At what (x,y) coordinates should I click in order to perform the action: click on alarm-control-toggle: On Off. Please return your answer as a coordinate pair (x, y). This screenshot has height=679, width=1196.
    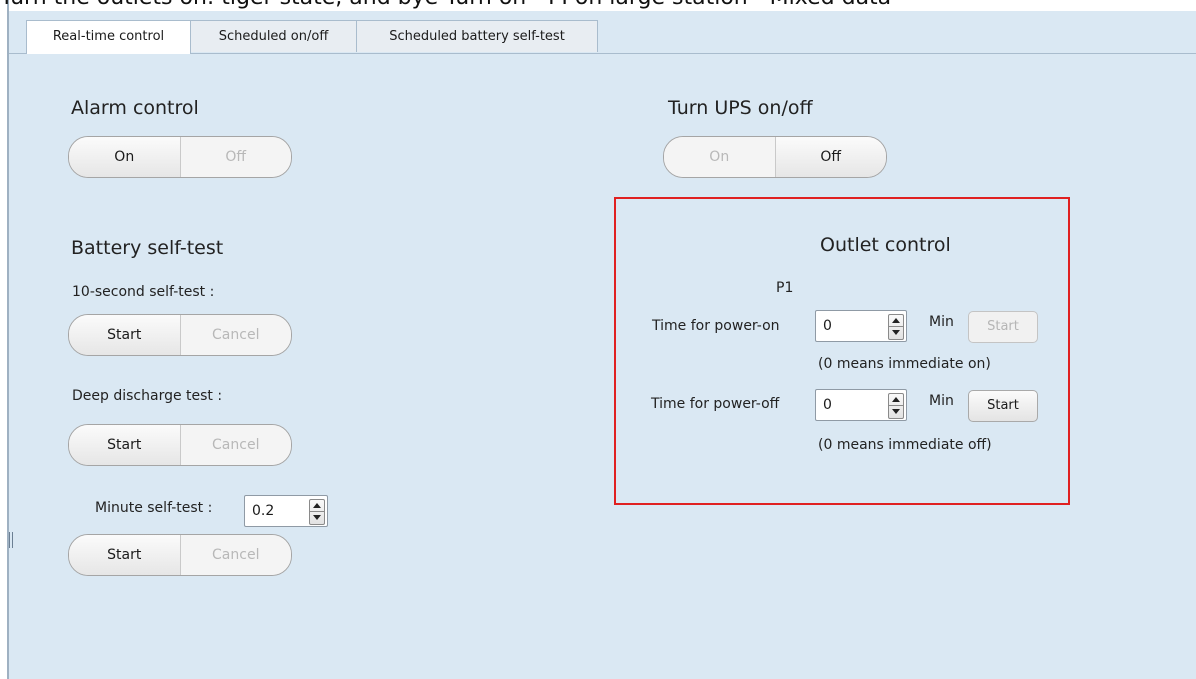
    Looking at the image, I should click on (180, 157).